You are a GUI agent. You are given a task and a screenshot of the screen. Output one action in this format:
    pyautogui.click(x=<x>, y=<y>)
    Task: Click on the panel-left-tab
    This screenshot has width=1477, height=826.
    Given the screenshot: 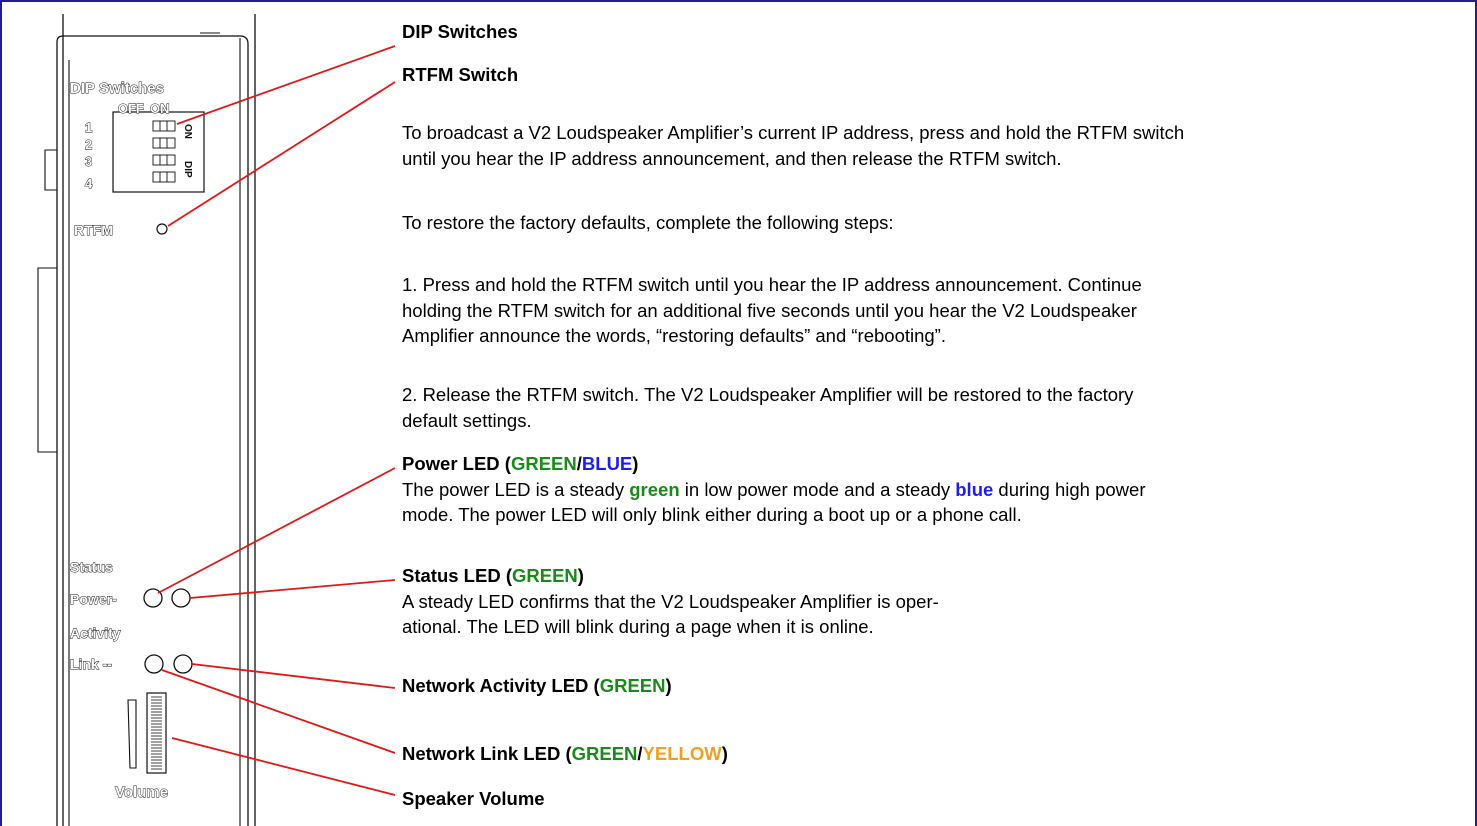 What is the action you would take?
    pyautogui.click(x=50, y=170)
    